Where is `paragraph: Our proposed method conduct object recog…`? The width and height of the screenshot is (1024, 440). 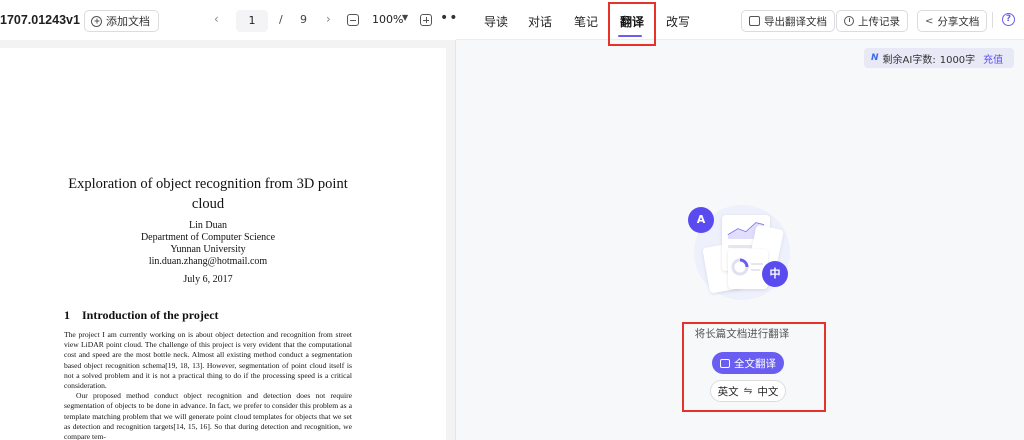
paragraph: Our proposed method conduct object recog… is located at coordinates (208, 415).